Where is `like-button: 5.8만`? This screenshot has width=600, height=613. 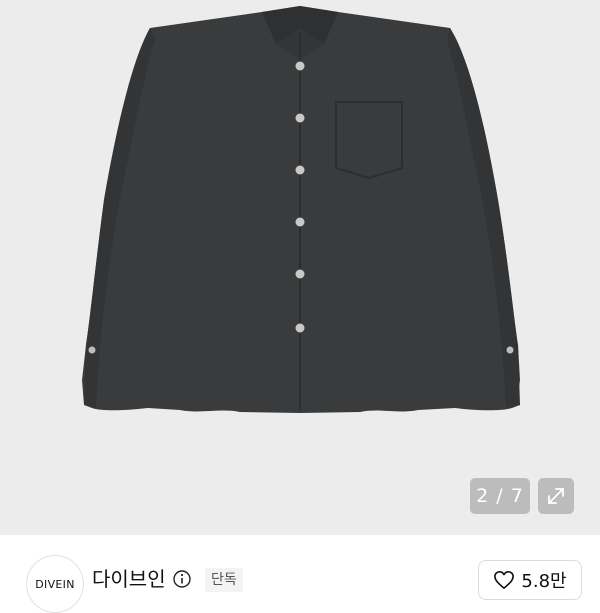 like-button: 5.8만 is located at coordinates (530, 580).